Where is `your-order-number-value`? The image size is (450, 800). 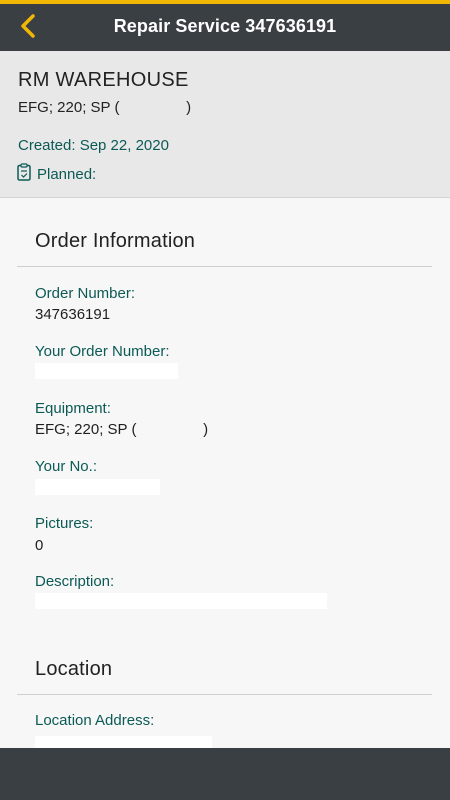
your-order-number-value is located at coordinates (106, 371).